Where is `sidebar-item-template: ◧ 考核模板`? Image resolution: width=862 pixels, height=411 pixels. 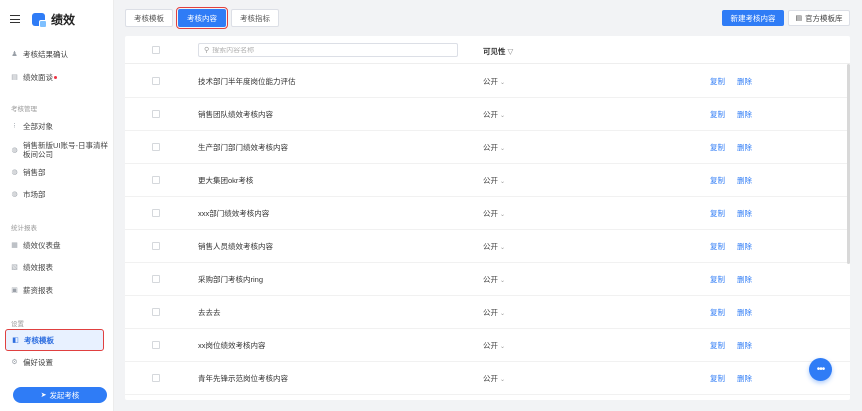 sidebar-item-template: ◧ 考核模板 is located at coordinates (54, 340).